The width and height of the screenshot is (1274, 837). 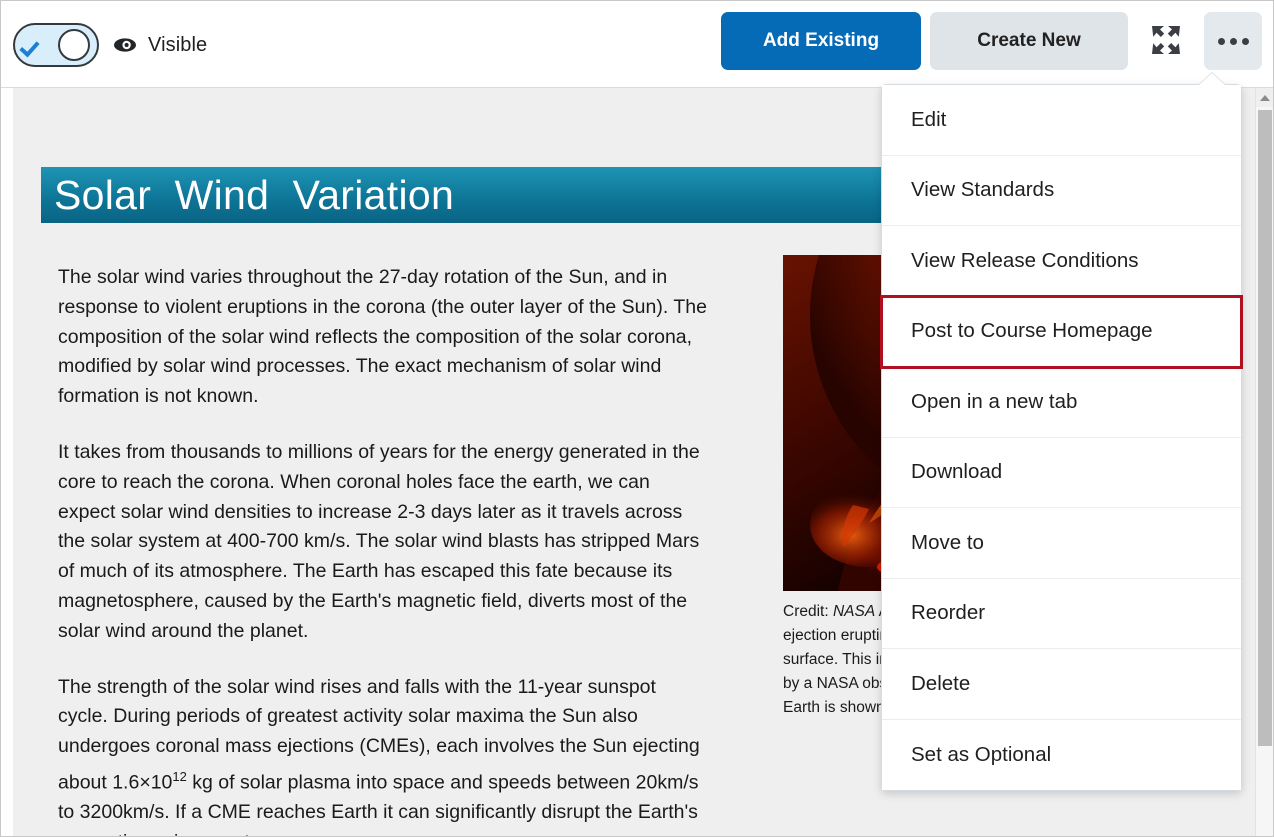 I want to click on menu-item-set-as-optional: Set as Optional, so click(x=1061, y=754).